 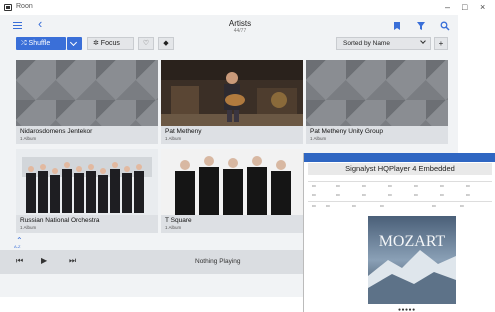 I want to click on artist-tile: Russian National Orchestra 1 Album, so click(x=87, y=191).